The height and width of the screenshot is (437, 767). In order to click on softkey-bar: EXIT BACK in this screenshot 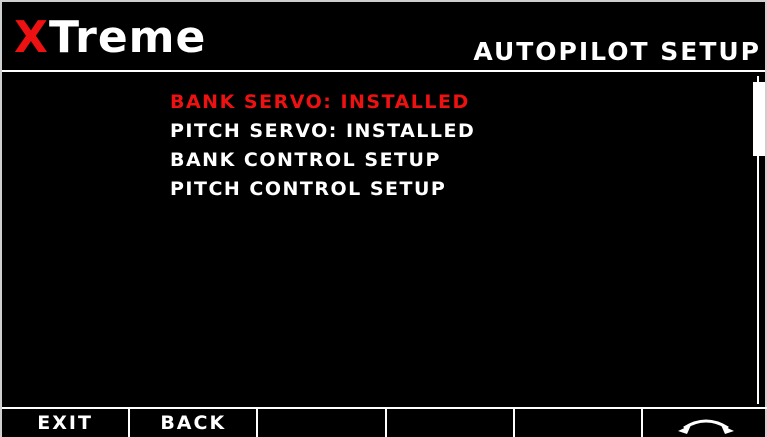, I will do `click(384, 422)`.